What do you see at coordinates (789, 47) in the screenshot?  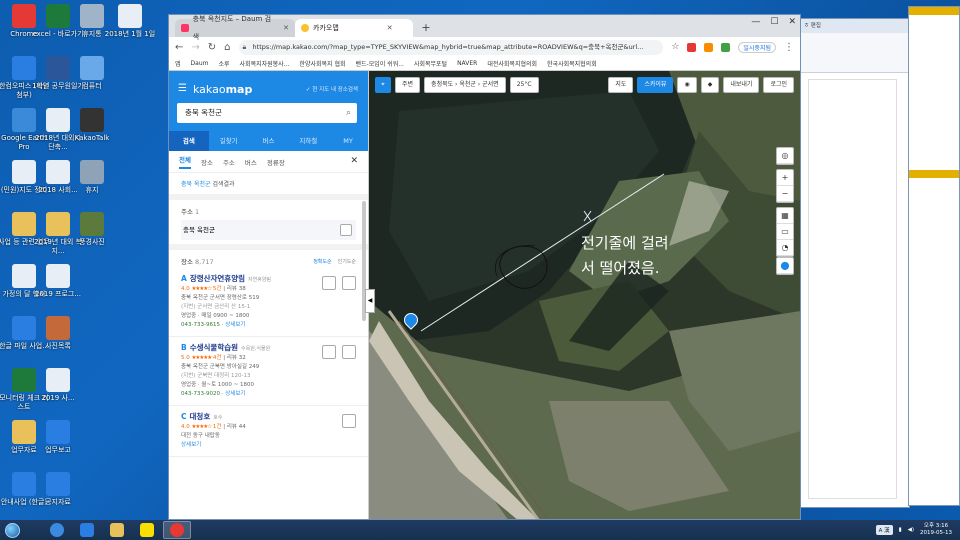 I see `menu-dots-icon: ⋮` at bounding box center [789, 47].